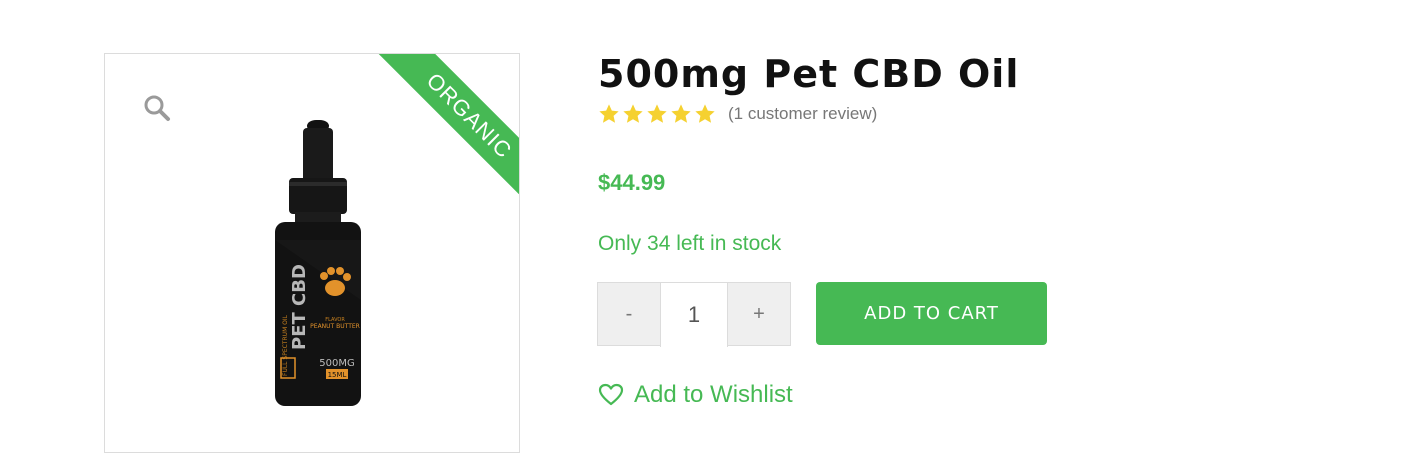  I want to click on organic-badge: ORGANIC, so click(444, 124).